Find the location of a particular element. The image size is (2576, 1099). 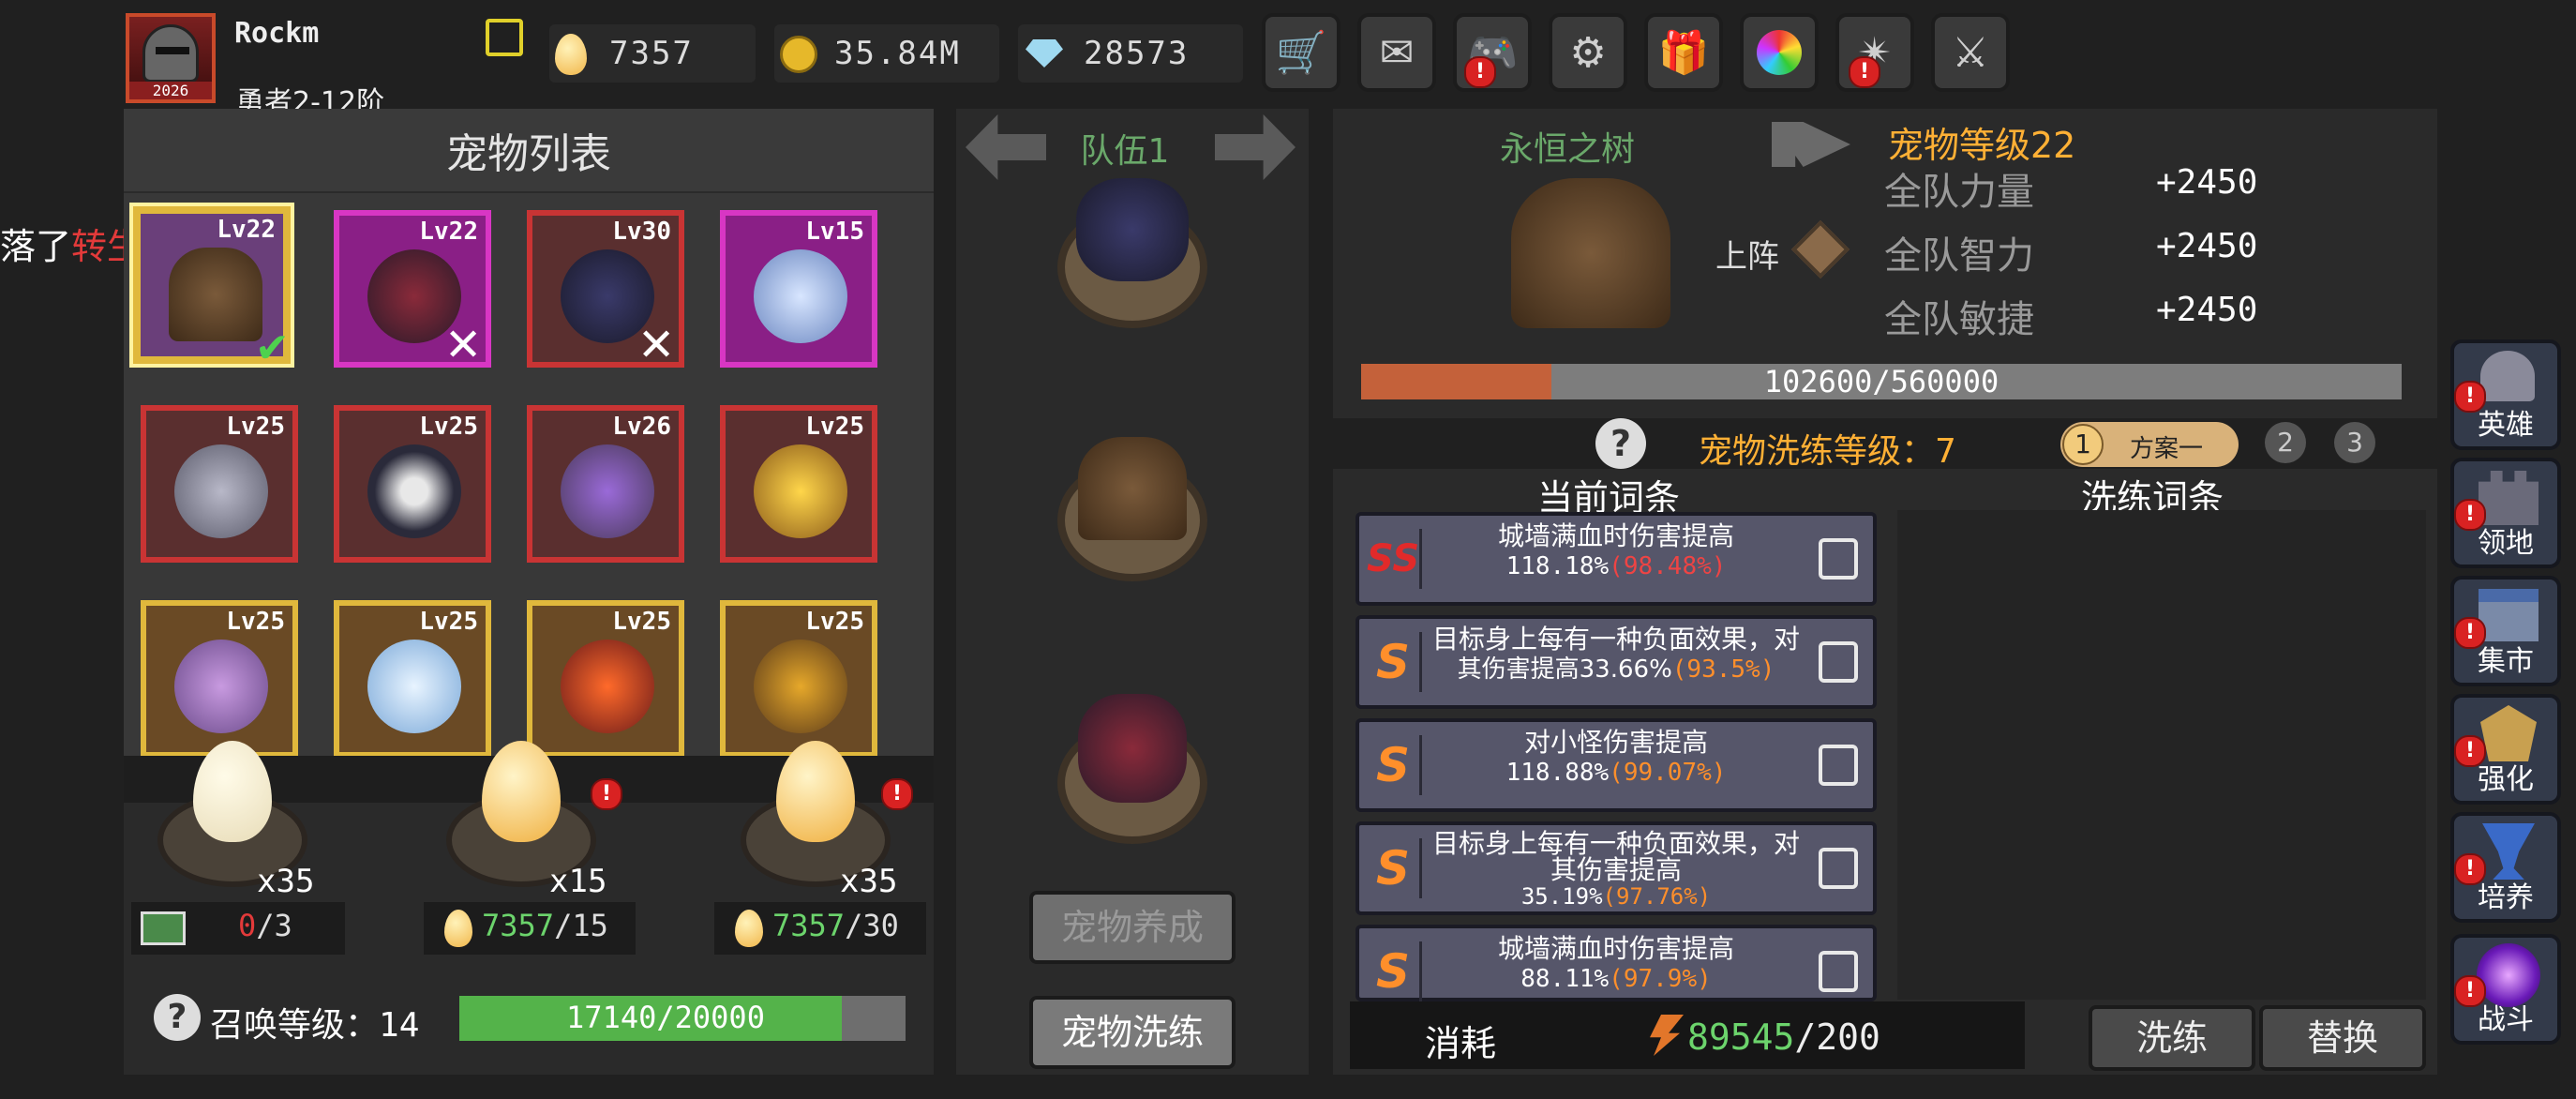

battle-button: ⚔ is located at coordinates (1970, 52).